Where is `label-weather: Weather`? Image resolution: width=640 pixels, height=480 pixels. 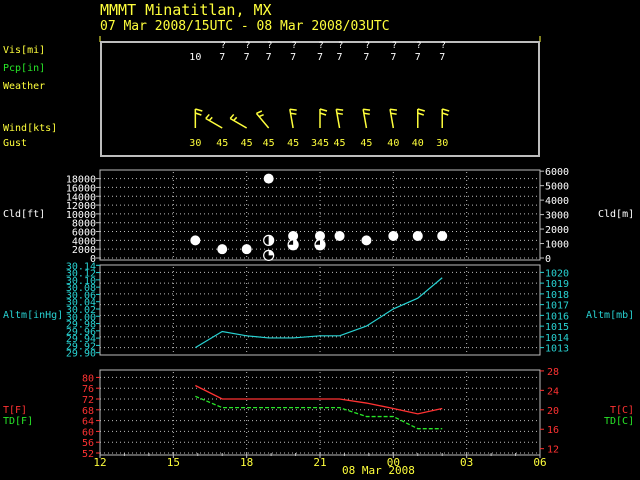 label-weather: Weather is located at coordinates (24, 86).